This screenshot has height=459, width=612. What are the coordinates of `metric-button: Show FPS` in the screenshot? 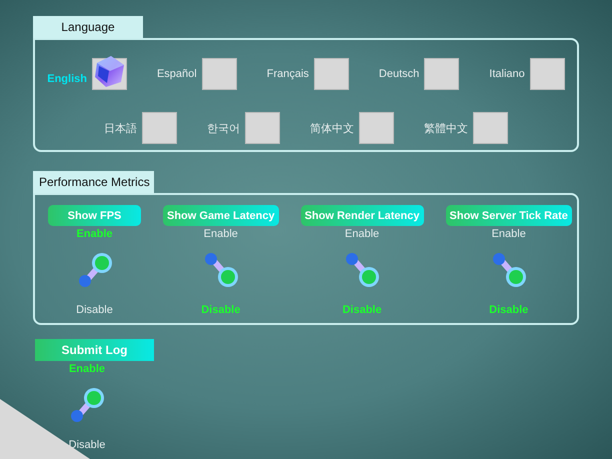 It's located at (94, 215).